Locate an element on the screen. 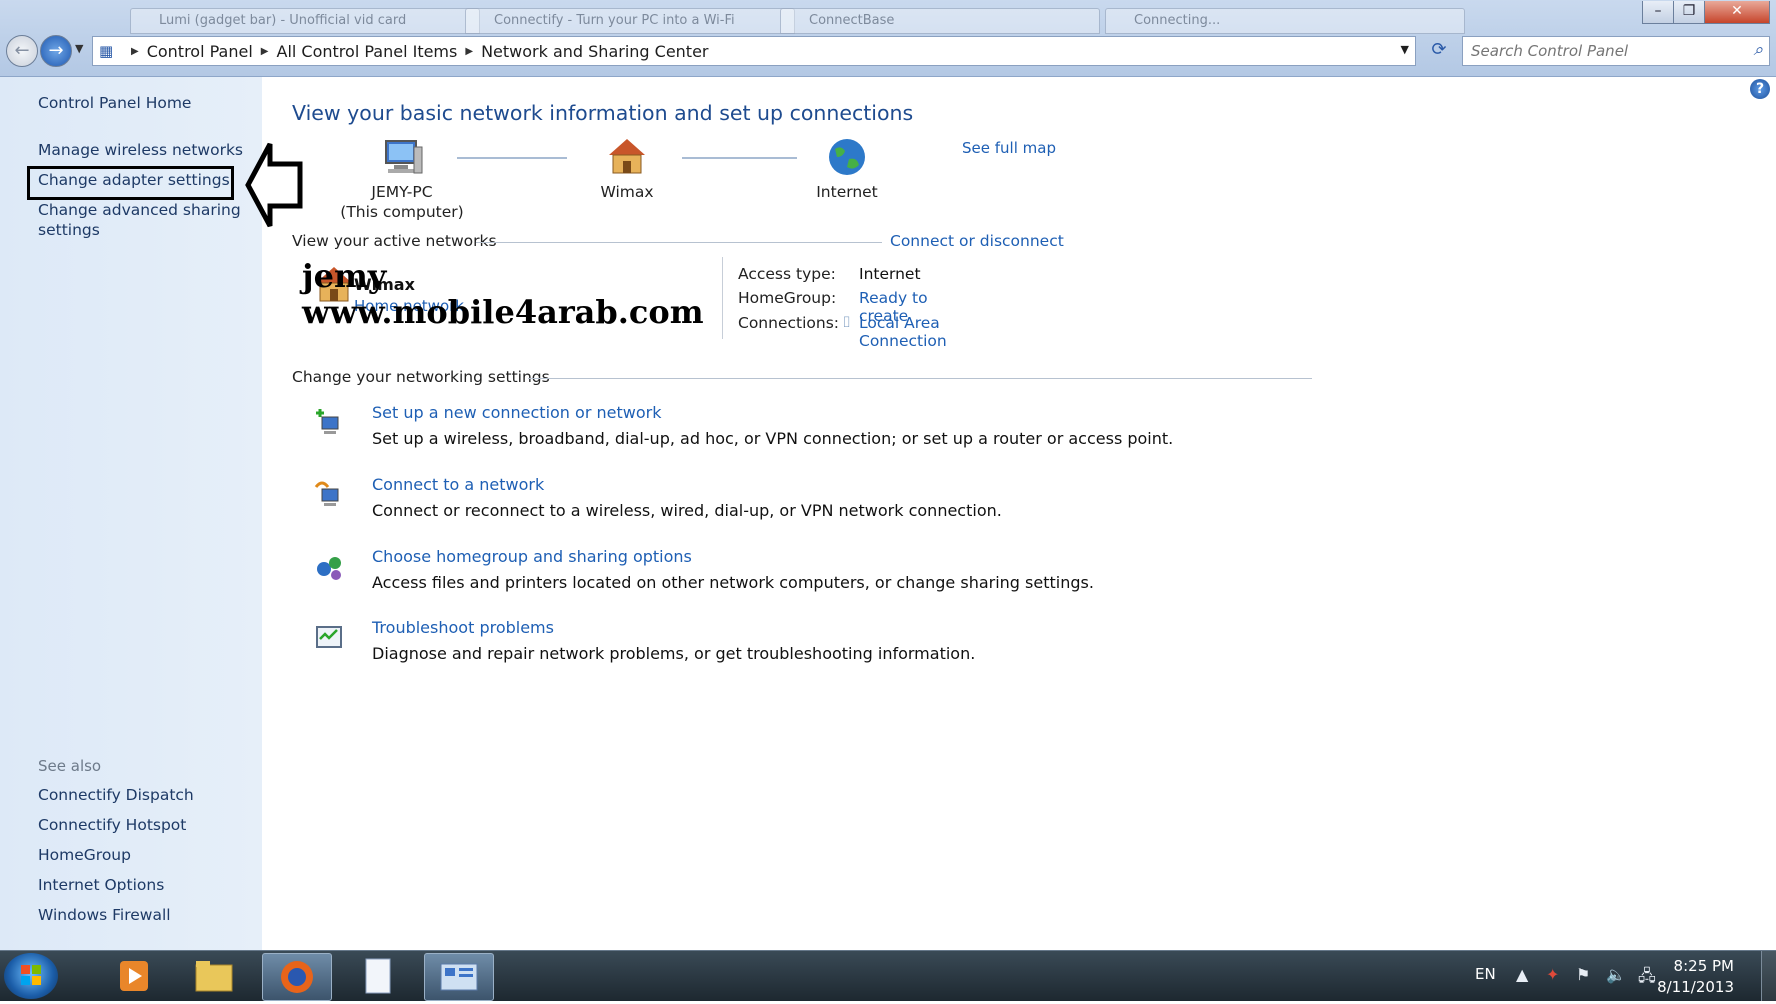 The image size is (1776, 1004). connections-label: Connections: is located at coordinates (788, 323).